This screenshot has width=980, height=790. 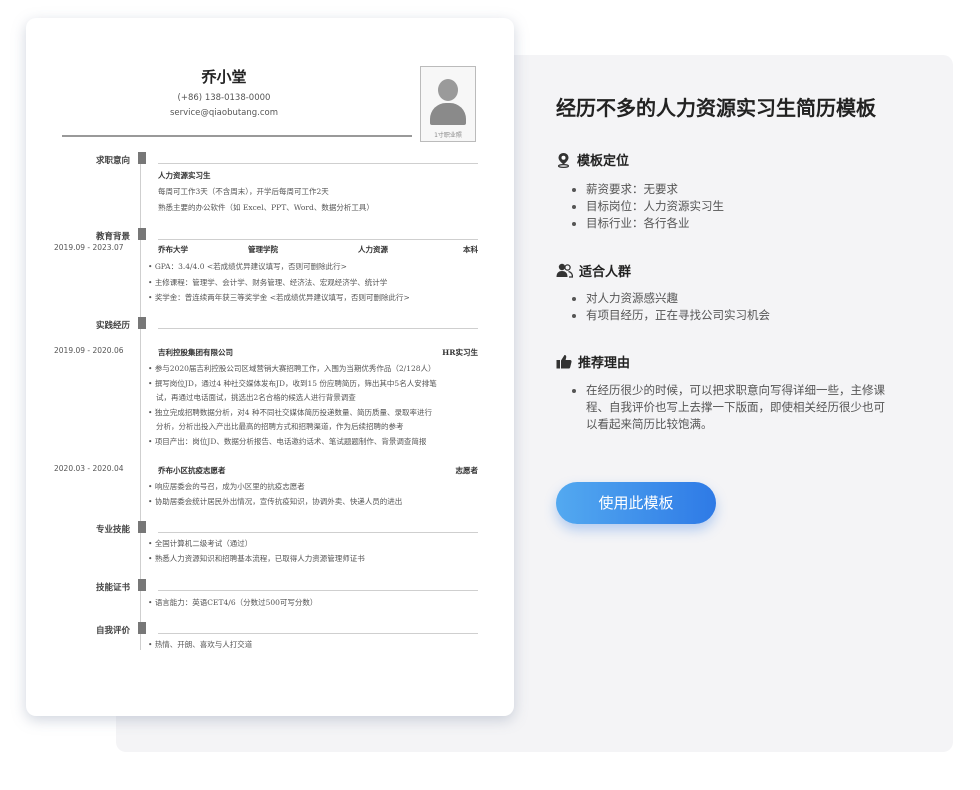 I want to click on education-school: 乔布大学, so click(x=173, y=249).